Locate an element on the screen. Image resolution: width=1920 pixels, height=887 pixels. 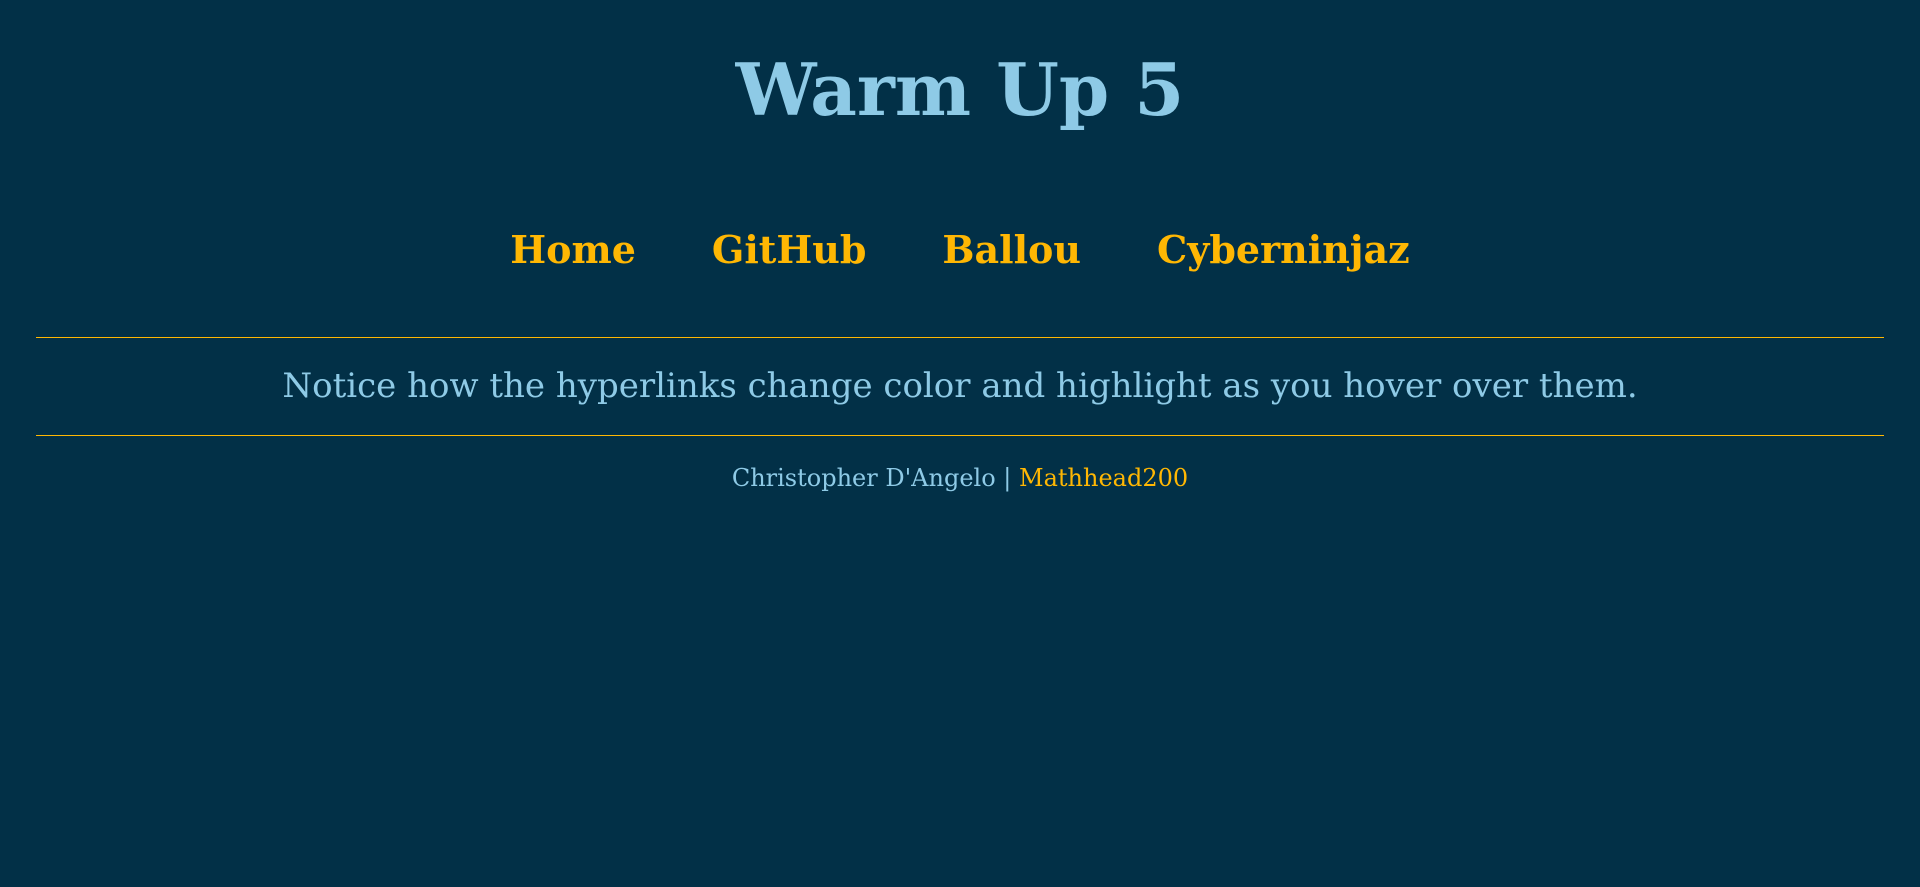
footer-author: Christopher D'Angelo is located at coordinates (863, 478).